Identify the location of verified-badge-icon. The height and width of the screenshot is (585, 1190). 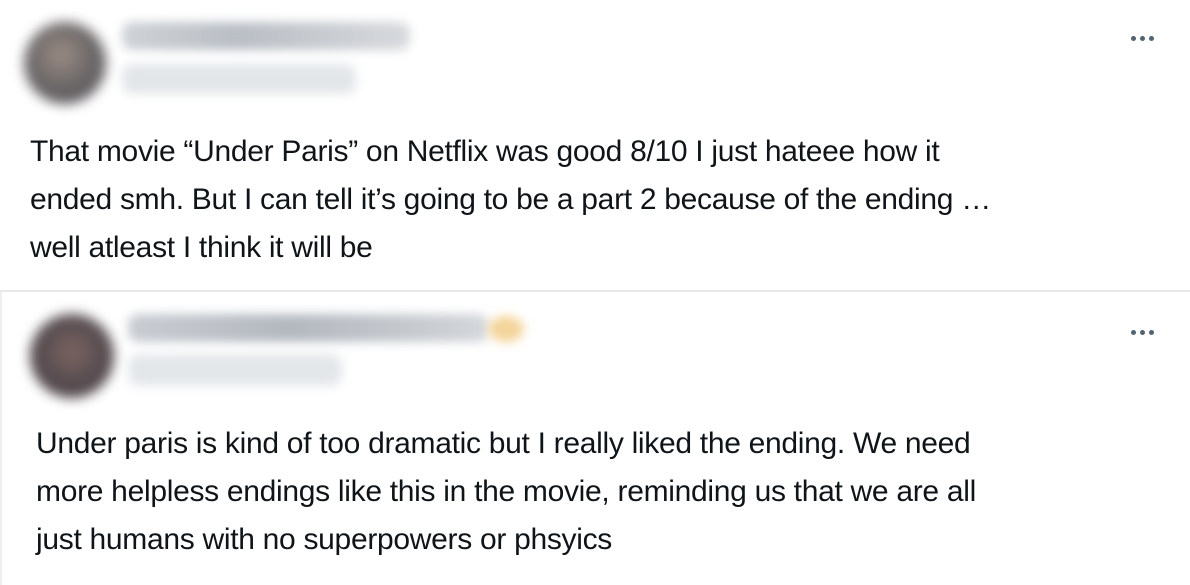
(506, 329).